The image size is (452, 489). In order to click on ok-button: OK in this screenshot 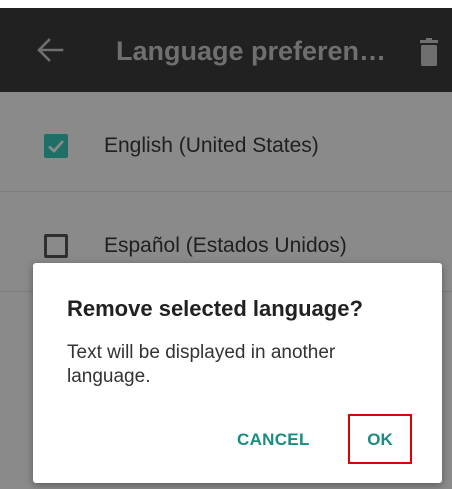, I will do `click(380, 439)`.